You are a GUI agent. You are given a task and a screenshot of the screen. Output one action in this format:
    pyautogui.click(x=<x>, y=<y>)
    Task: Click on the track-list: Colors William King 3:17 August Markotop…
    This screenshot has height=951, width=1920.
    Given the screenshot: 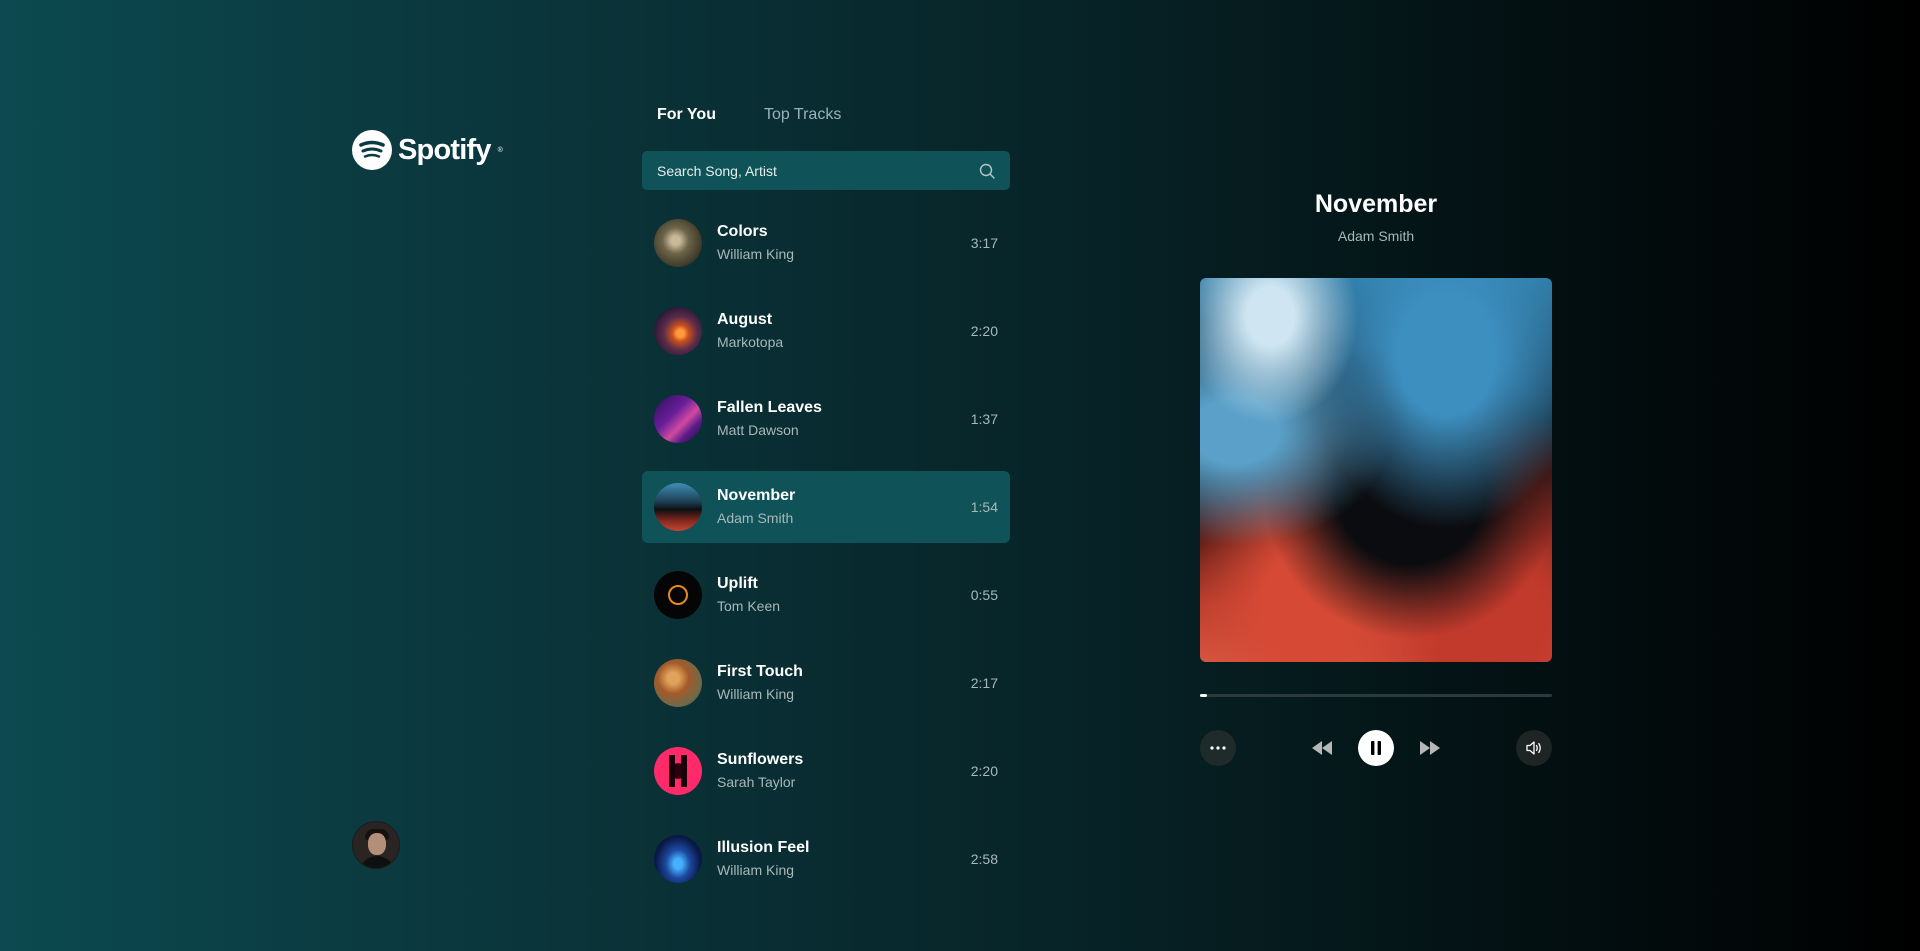 What is the action you would take?
    pyautogui.click(x=826, y=559)
    